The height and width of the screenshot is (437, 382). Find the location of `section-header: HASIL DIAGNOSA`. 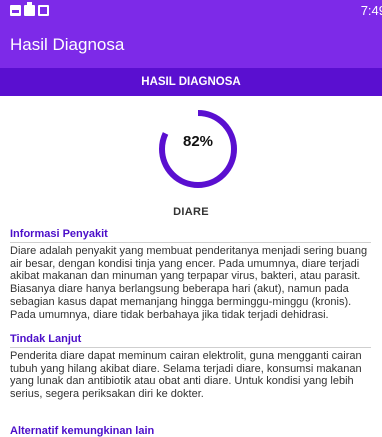

section-header: HASIL DIAGNOSA is located at coordinates (191, 82).